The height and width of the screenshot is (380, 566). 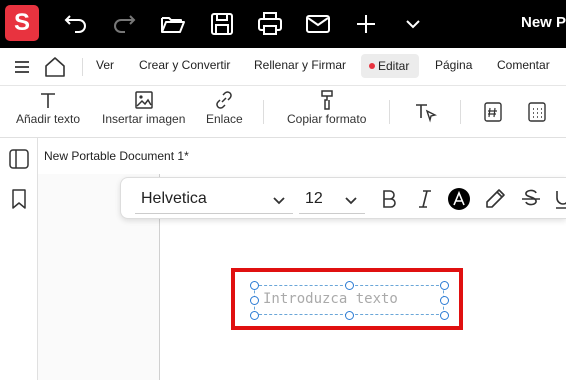 I want to click on text-placeholder: Introduzca texto, so click(x=330, y=299).